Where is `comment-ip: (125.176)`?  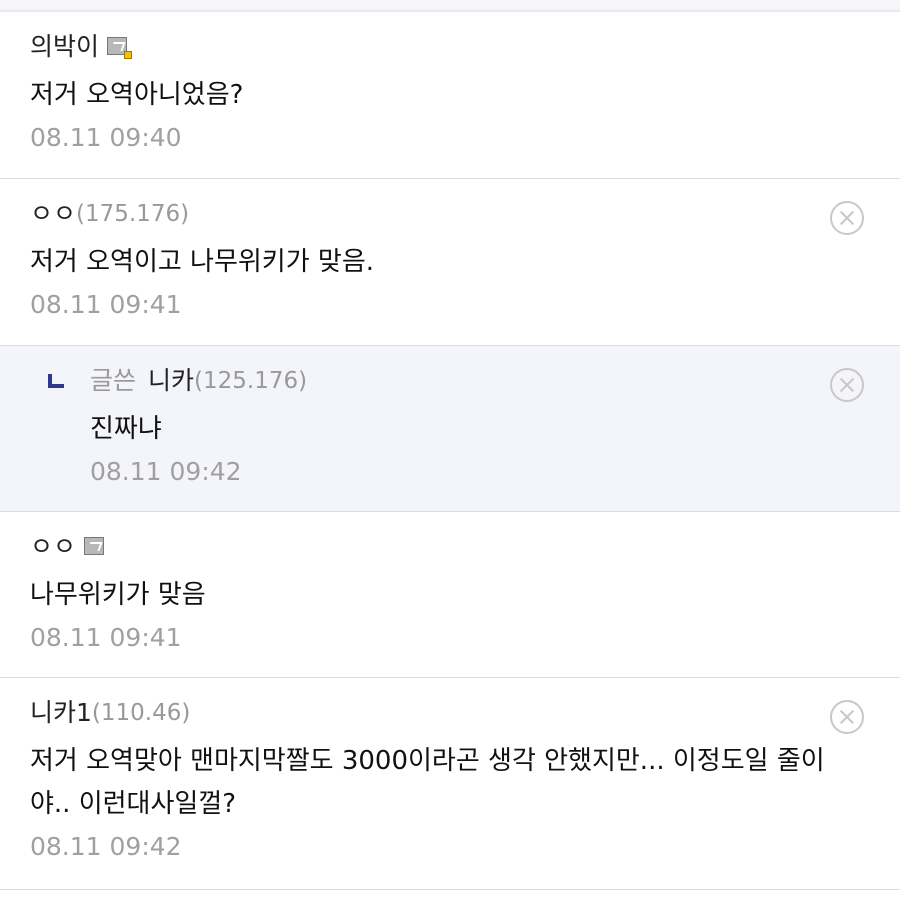
comment-ip: (125.176) is located at coordinates (251, 381).